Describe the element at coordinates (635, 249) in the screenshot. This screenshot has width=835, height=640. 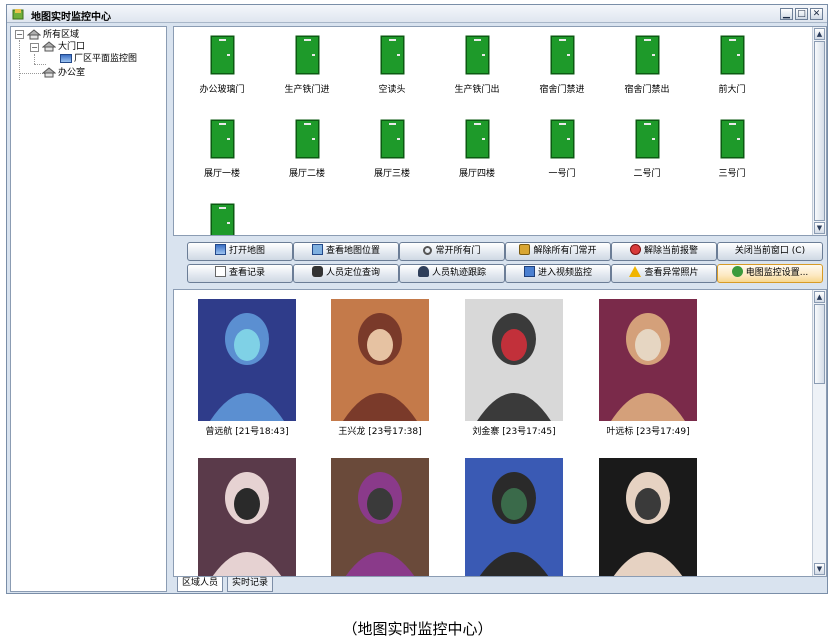
I see `alarm-icon` at that location.